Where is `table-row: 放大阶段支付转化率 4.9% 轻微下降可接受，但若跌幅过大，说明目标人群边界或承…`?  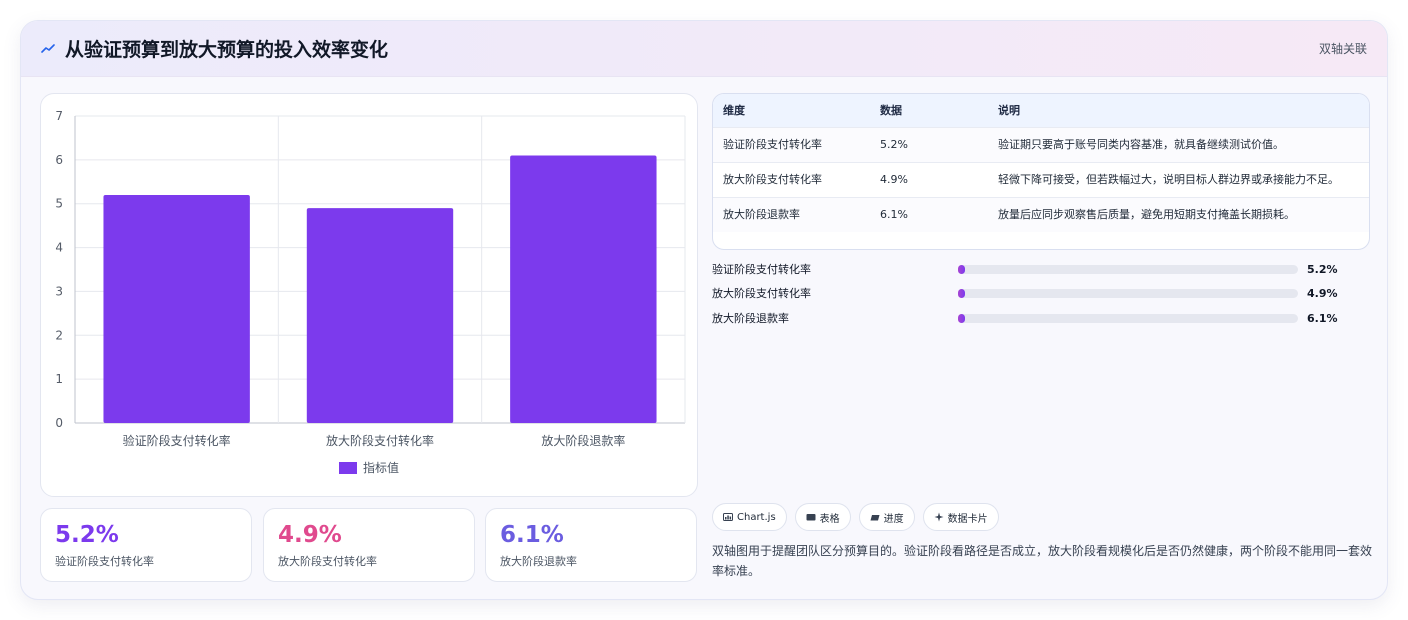
table-row: 放大阶段支付转化率 4.9% 轻微下降可接受，但若跌幅过大，说明目标人群边界或承… is located at coordinates (1041, 179).